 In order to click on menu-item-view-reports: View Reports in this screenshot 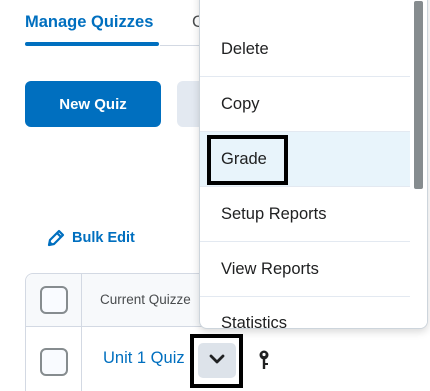, I will do `click(305, 269)`.